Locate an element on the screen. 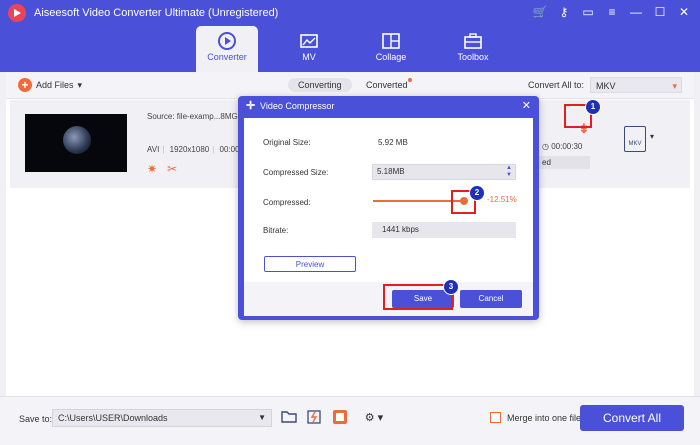 This screenshot has width=700, height=445. window-controls: 🛒 ⚷ ▭ ≡ — ☐ ✕ is located at coordinates (612, 12).